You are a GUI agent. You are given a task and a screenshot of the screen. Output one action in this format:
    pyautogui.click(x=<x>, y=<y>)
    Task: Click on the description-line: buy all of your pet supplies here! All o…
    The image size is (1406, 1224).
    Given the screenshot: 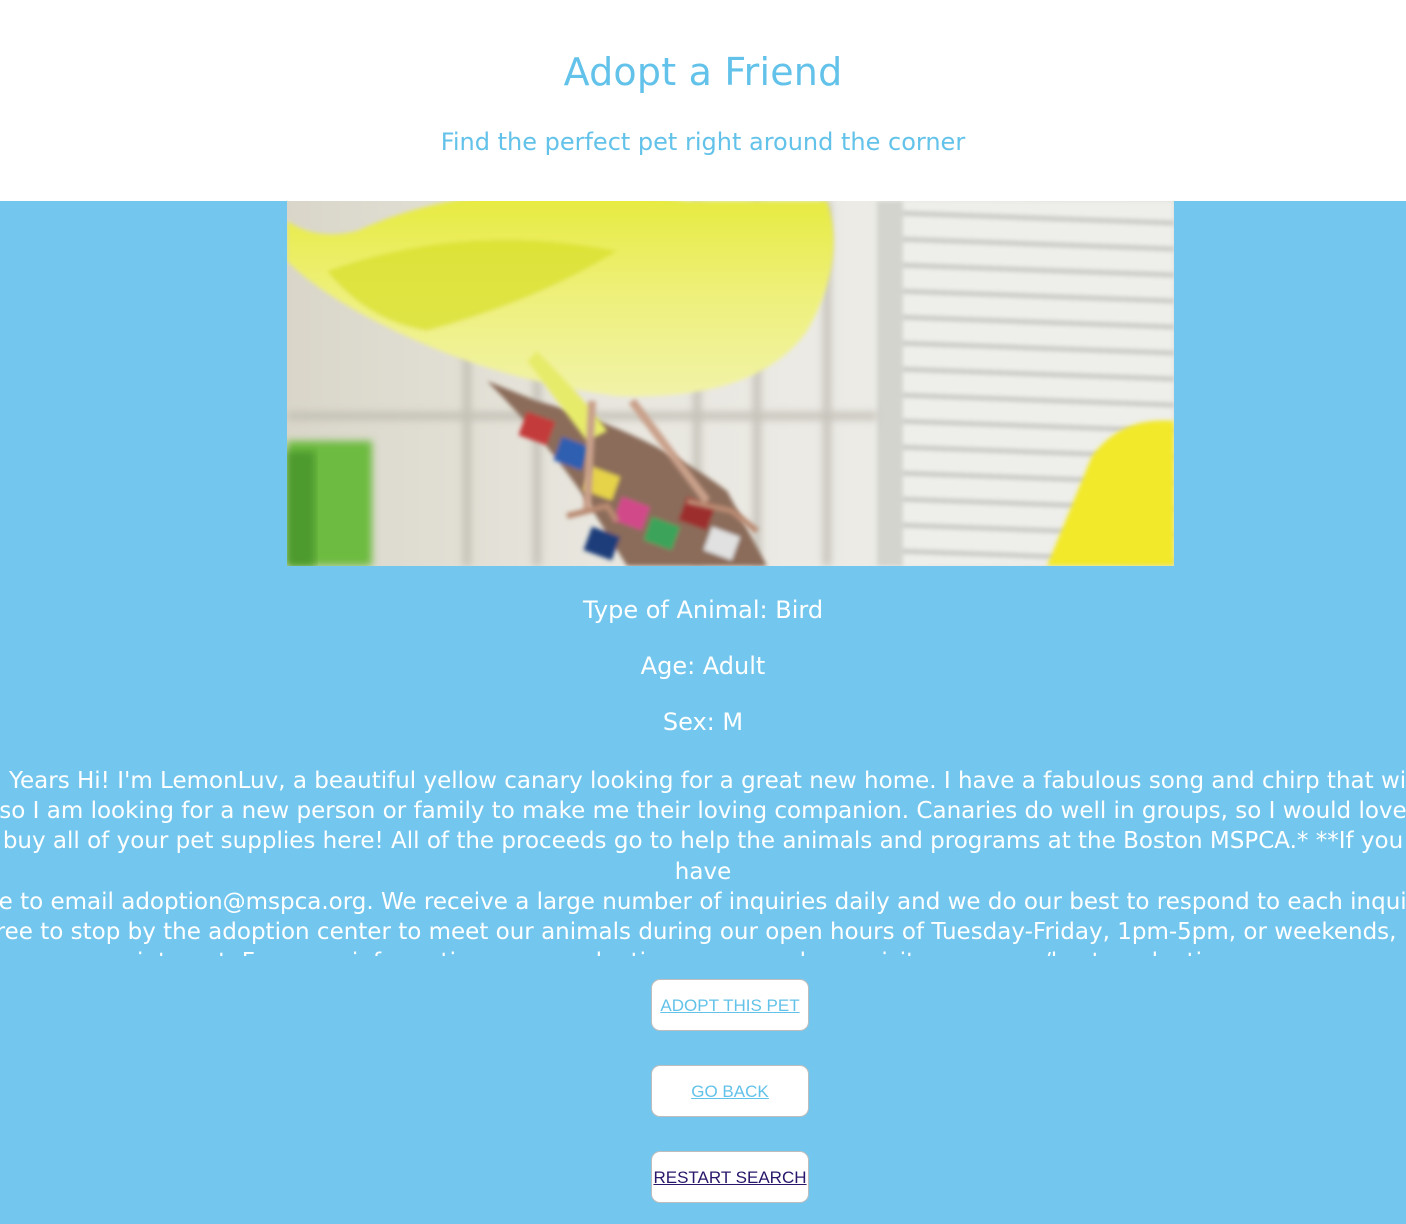 What is the action you would take?
    pyautogui.click(x=703, y=856)
    